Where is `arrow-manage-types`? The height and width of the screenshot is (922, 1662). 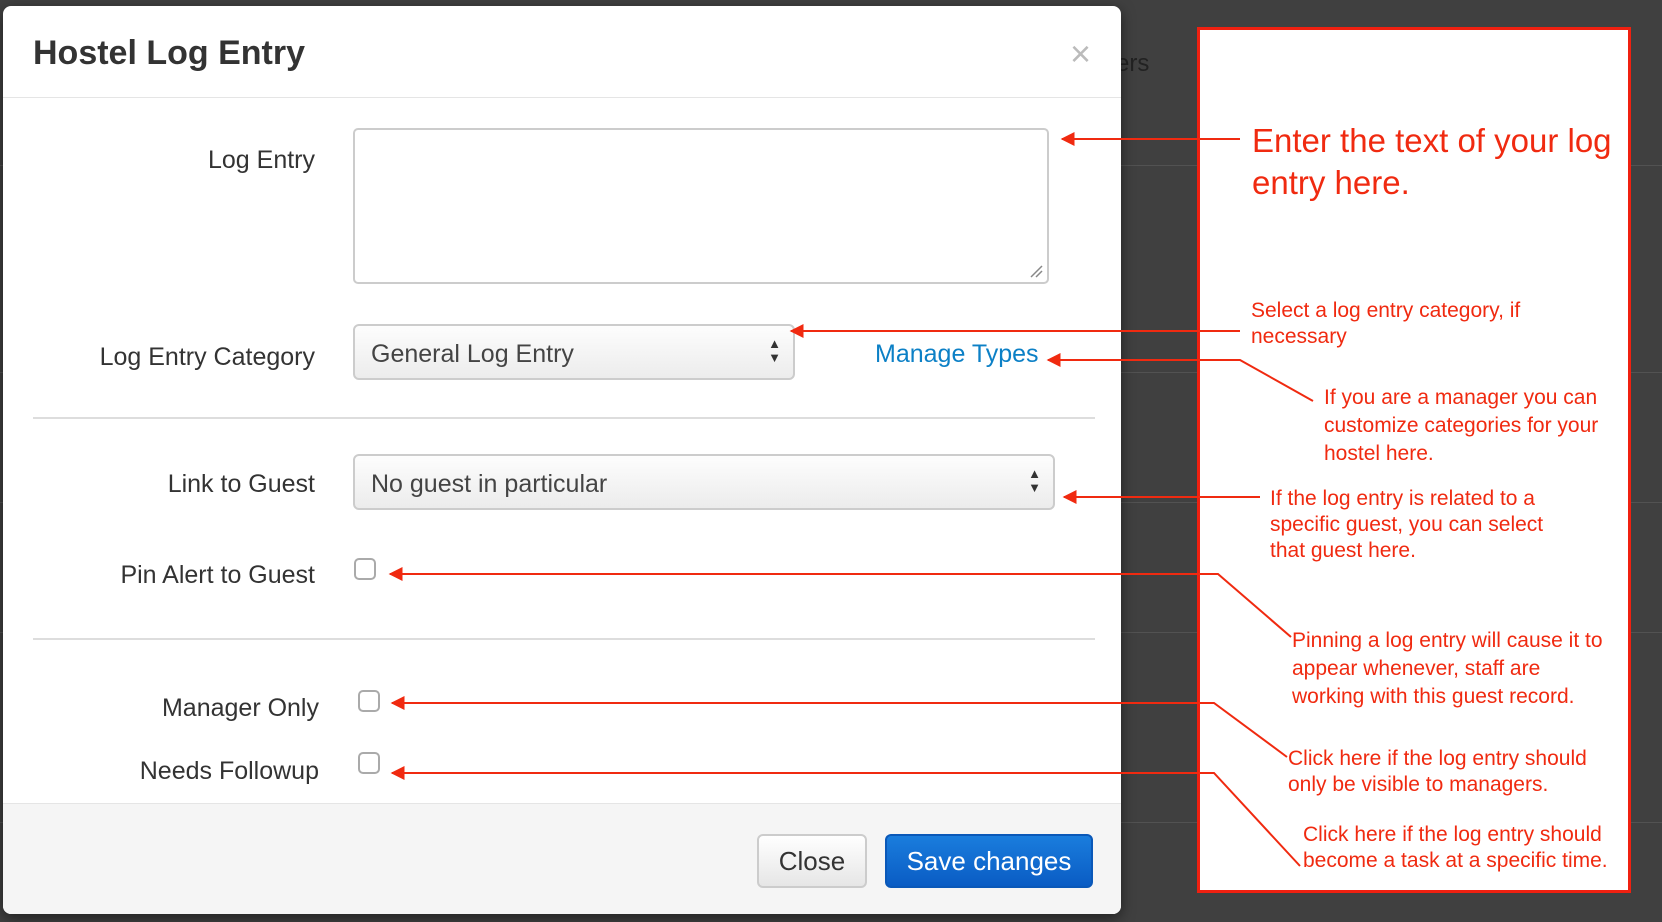 arrow-manage-types is located at coordinates (1180, 377).